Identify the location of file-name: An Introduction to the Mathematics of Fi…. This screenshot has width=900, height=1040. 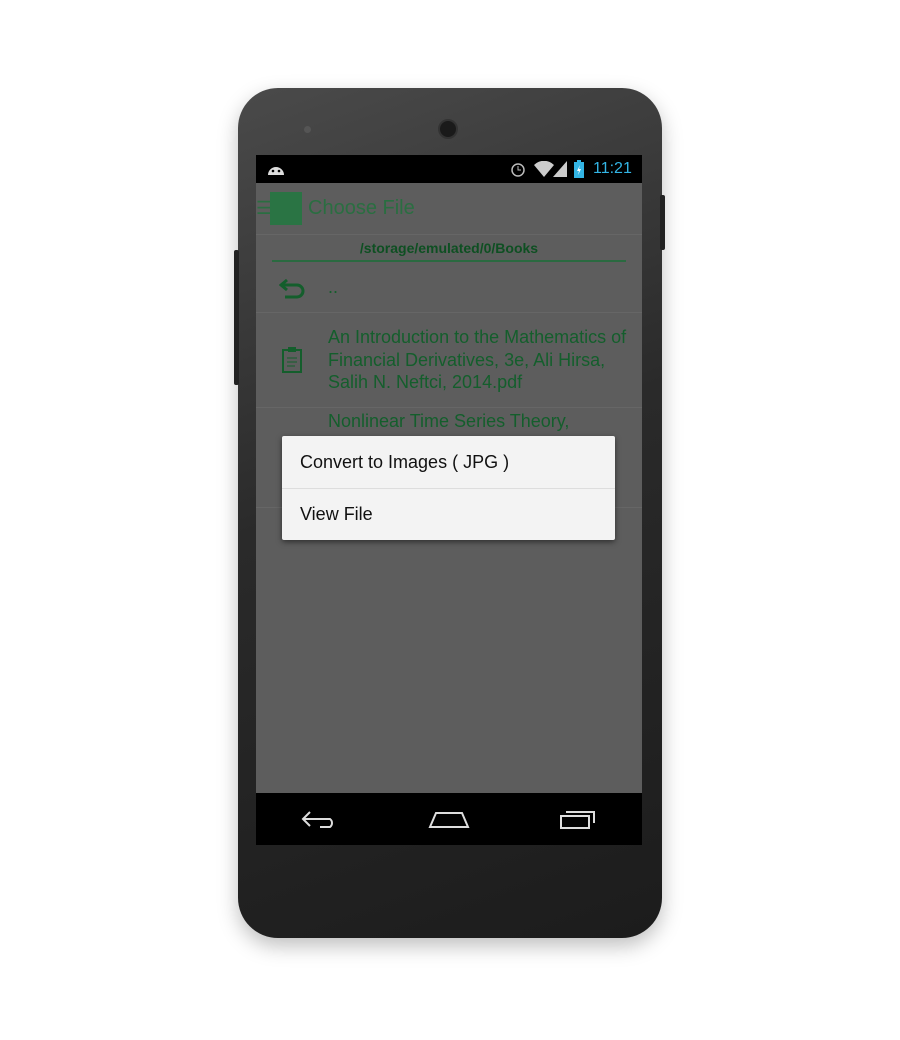
(477, 360).